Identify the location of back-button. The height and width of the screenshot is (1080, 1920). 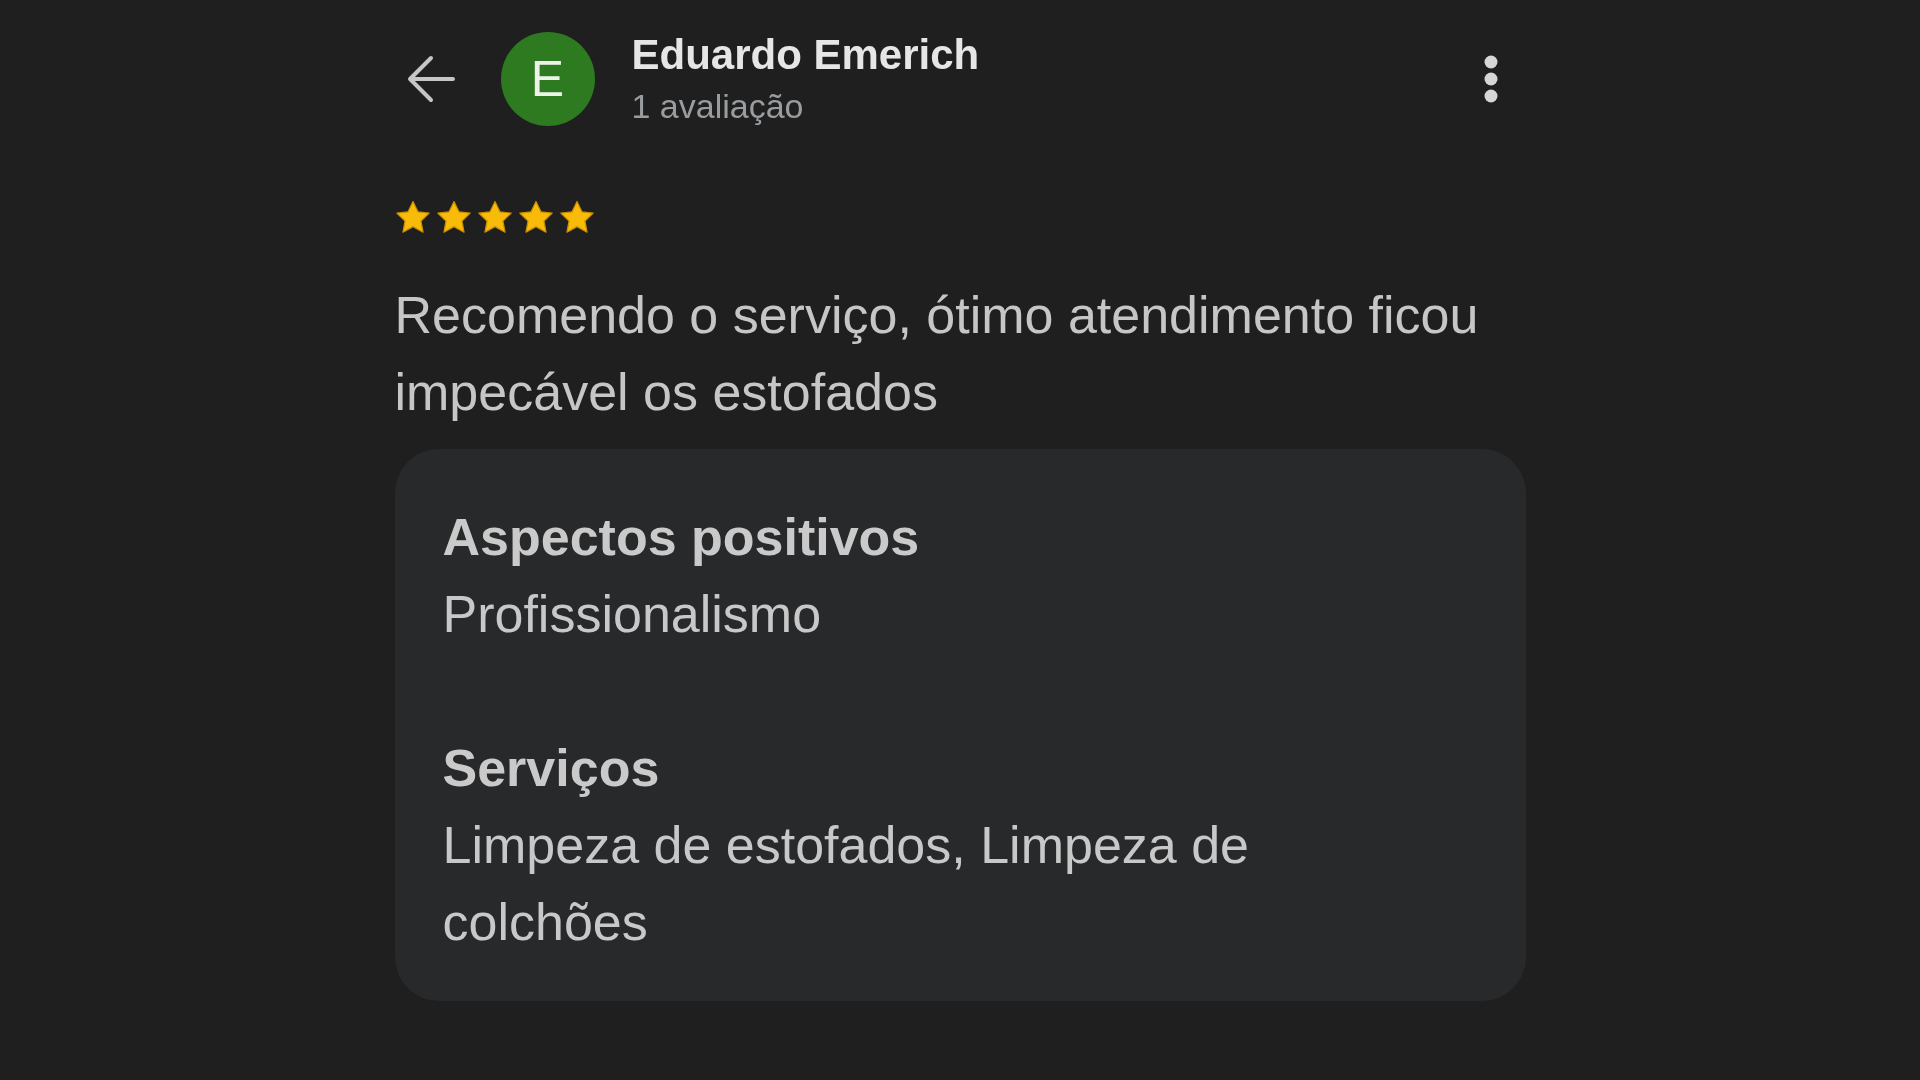
(430, 79).